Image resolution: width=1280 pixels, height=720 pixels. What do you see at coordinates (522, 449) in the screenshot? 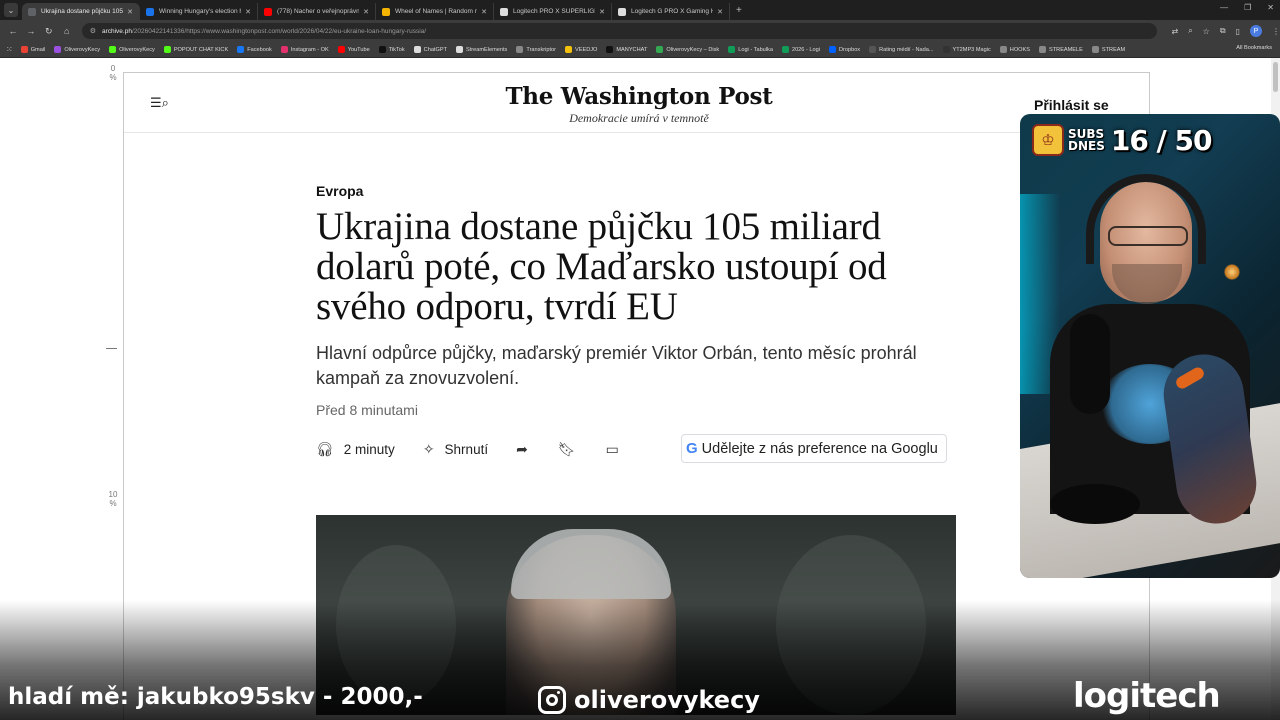
I see `share-icon: ➦` at bounding box center [522, 449].